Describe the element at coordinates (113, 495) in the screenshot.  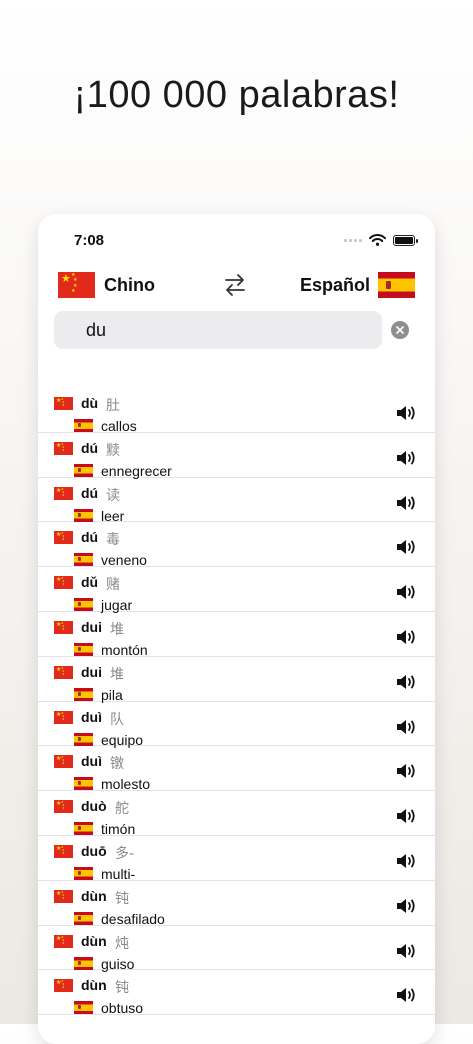
I see `result-hanzi: 读` at that location.